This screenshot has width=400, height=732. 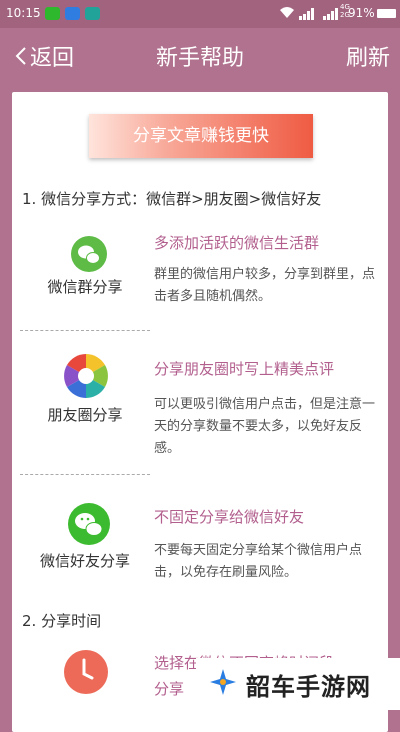 I want to click on section-title-share-time: 2. 分享时间, so click(x=62, y=621).